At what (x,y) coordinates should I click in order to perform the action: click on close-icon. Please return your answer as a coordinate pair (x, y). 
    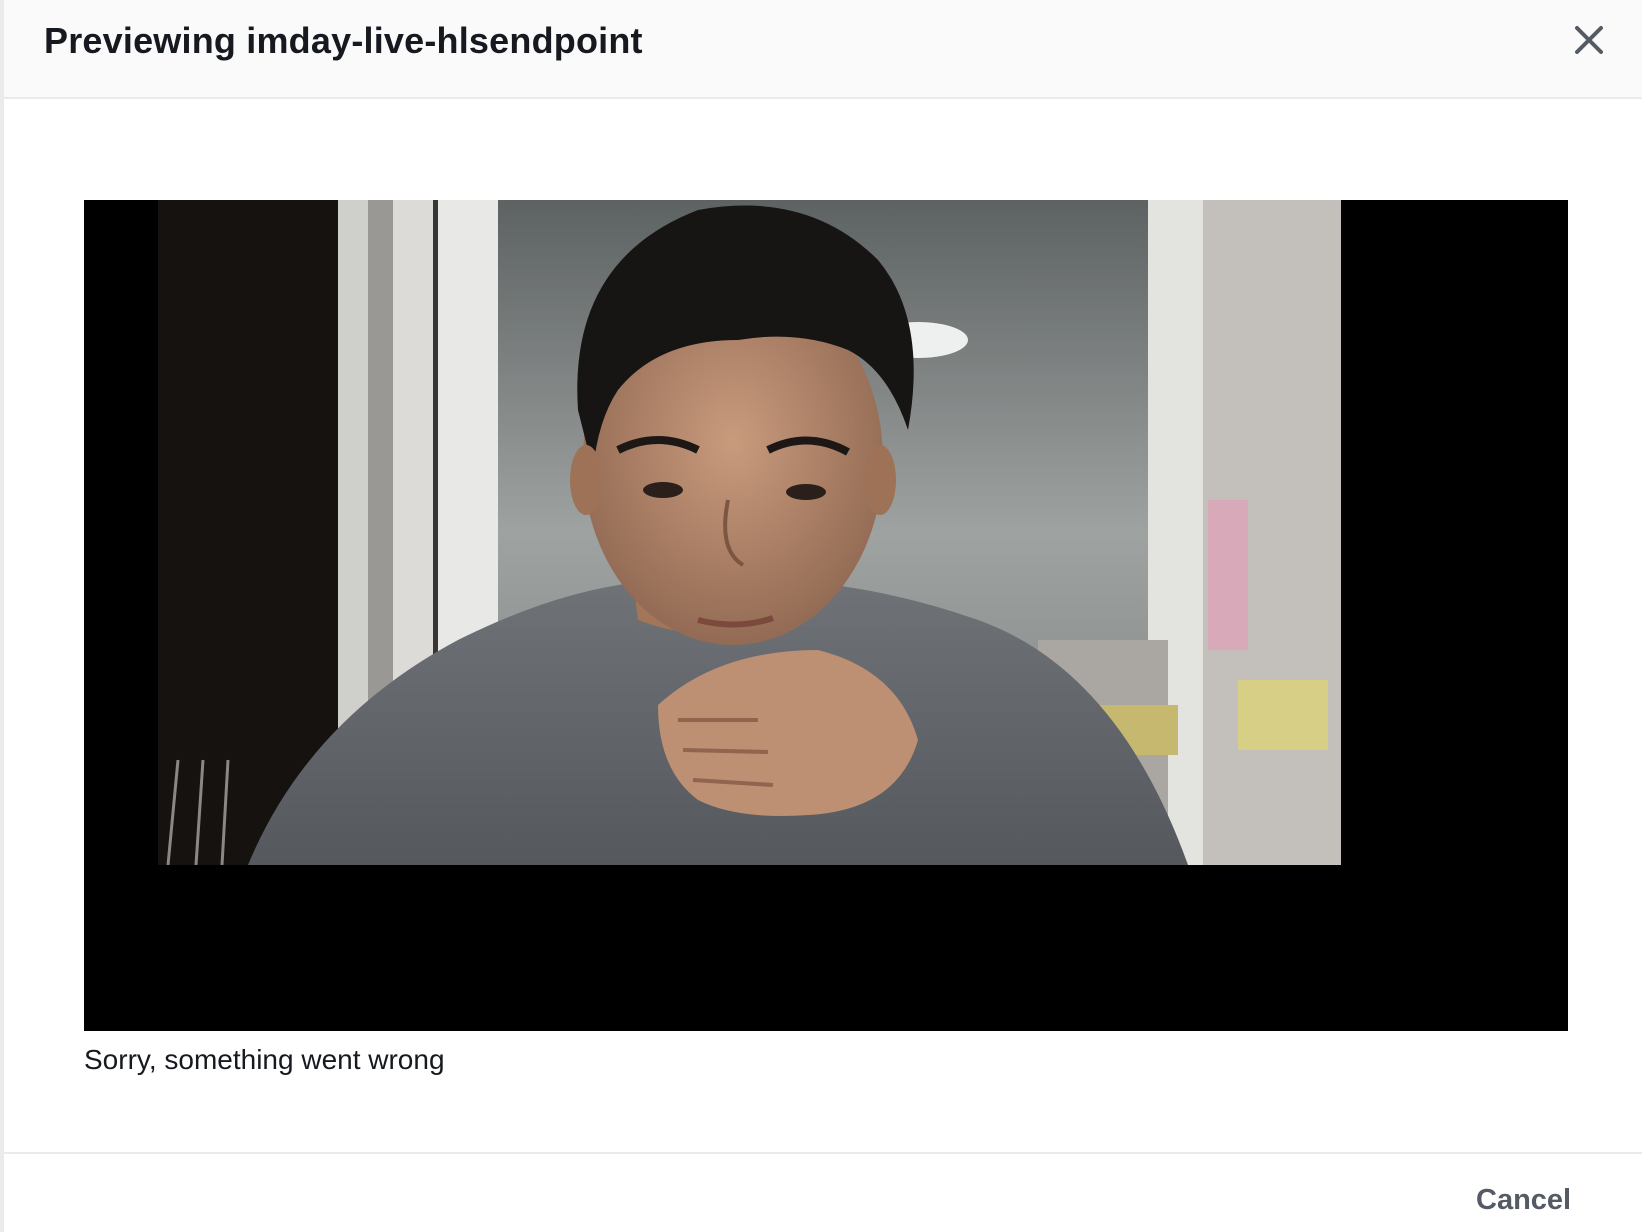
    Looking at the image, I should click on (1589, 40).